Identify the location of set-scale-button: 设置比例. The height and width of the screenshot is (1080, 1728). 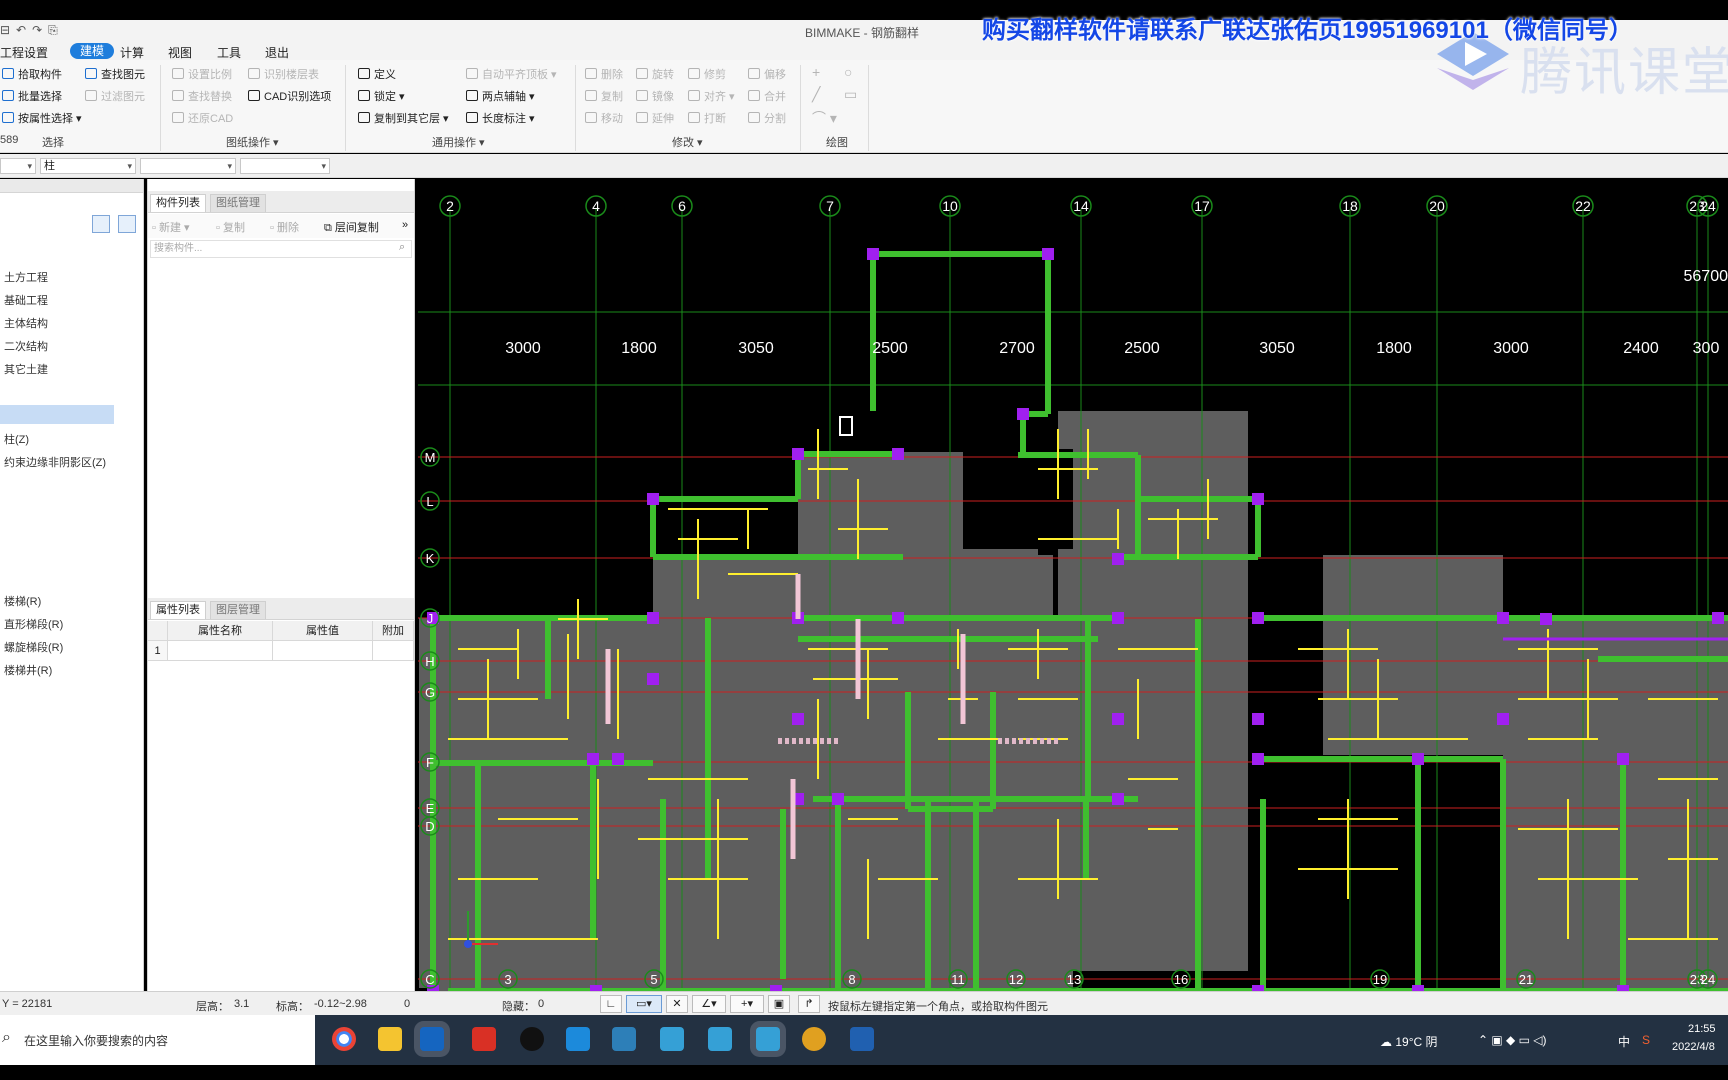
(202, 74).